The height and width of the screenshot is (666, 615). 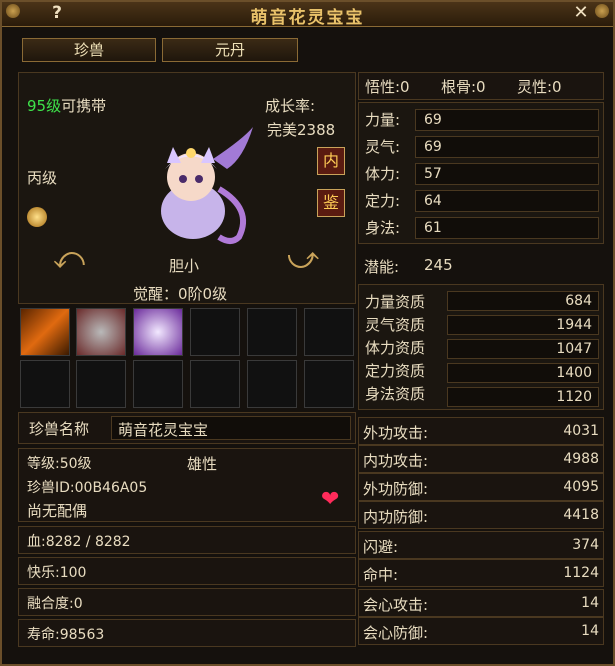 What do you see at coordinates (84, 106) in the screenshot?
I see `pet-carry: 可携带` at bounding box center [84, 106].